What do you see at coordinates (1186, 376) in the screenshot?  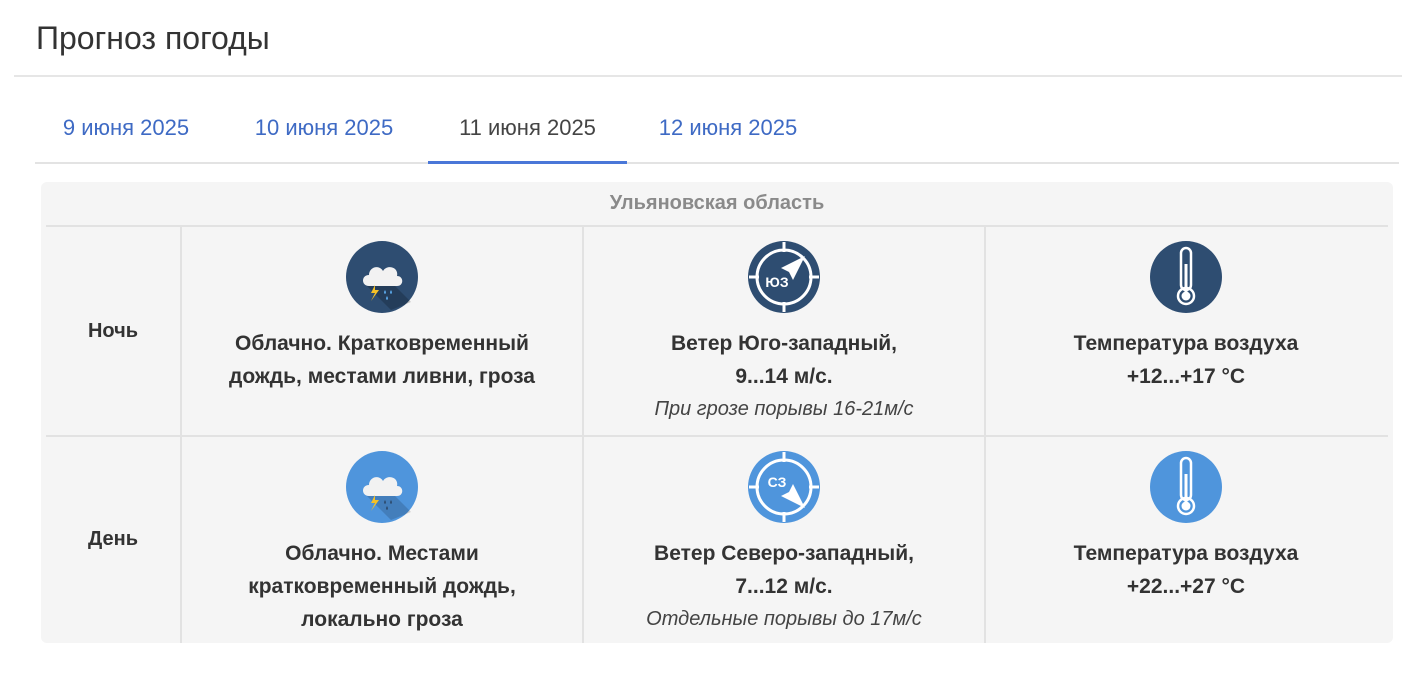 I see `temperature-value: +12...+17 °С` at bounding box center [1186, 376].